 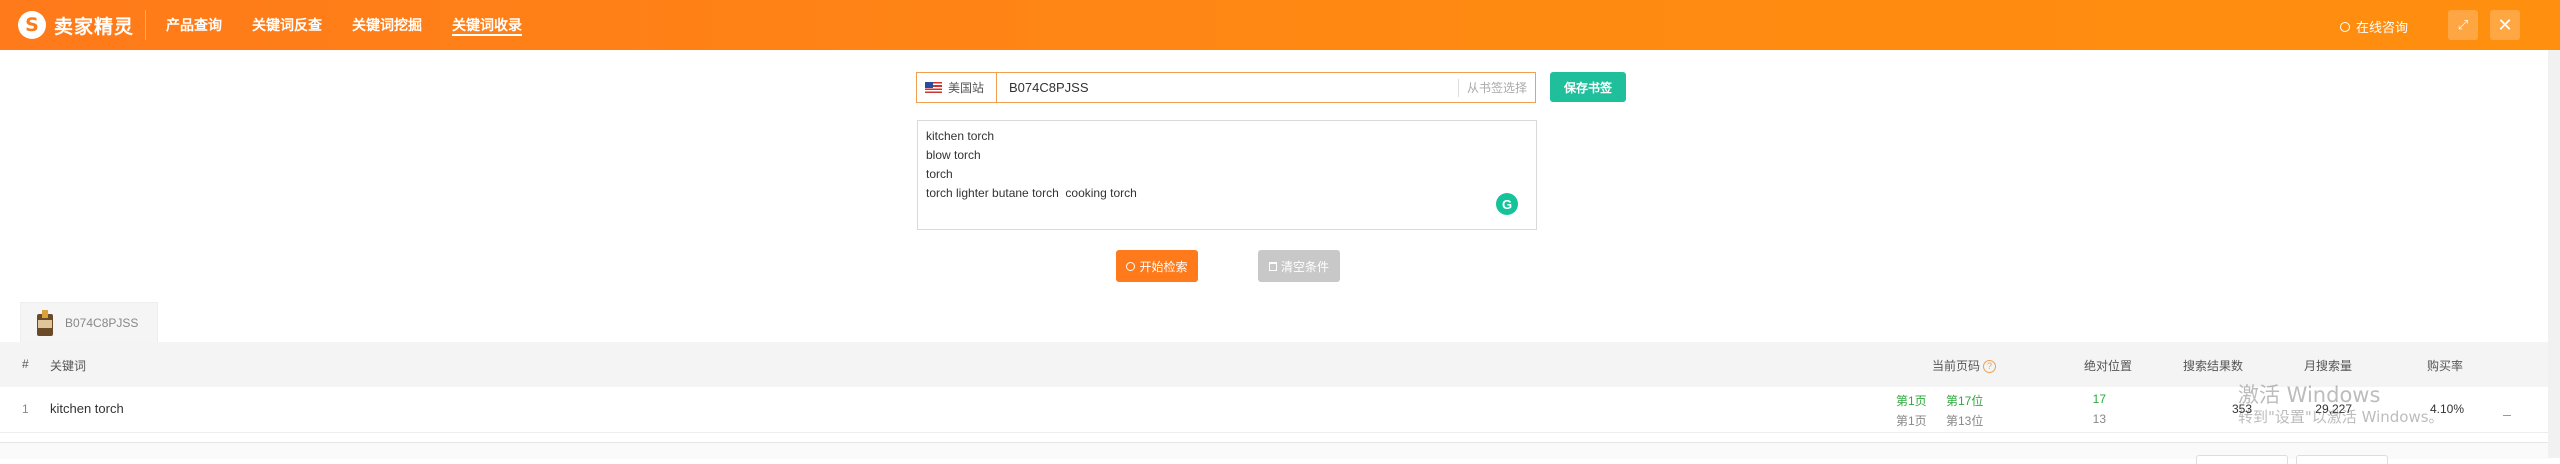 I want to click on expand-button: ⤢, so click(x=2463, y=25).